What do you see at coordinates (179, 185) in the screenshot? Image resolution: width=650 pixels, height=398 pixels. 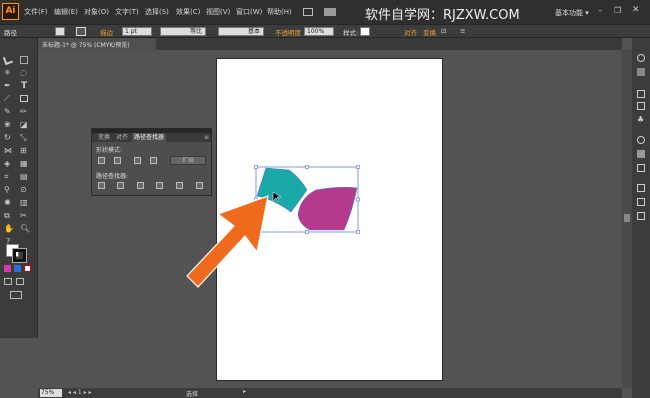 I see `outline-icon` at bounding box center [179, 185].